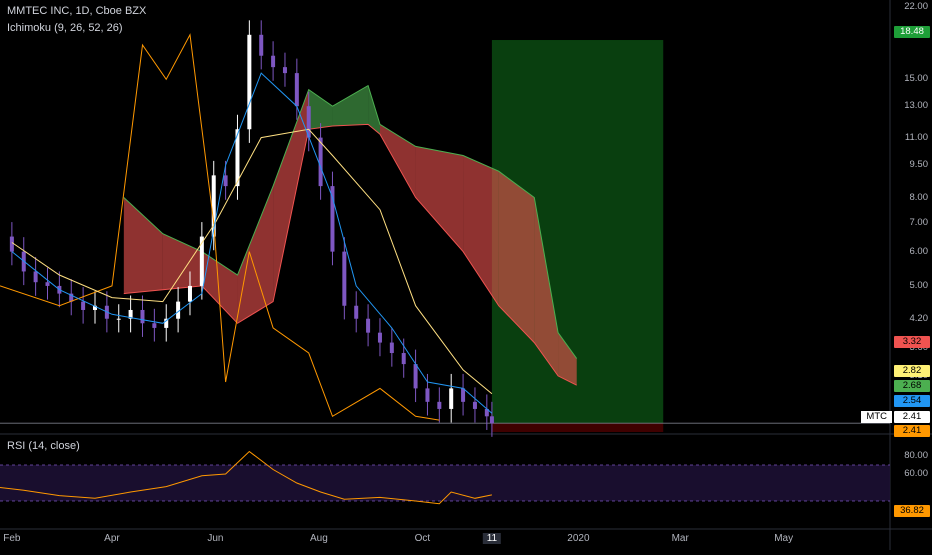  Describe the element at coordinates (215, 538) in the screenshot. I see `time-axis-label: Jun` at that location.